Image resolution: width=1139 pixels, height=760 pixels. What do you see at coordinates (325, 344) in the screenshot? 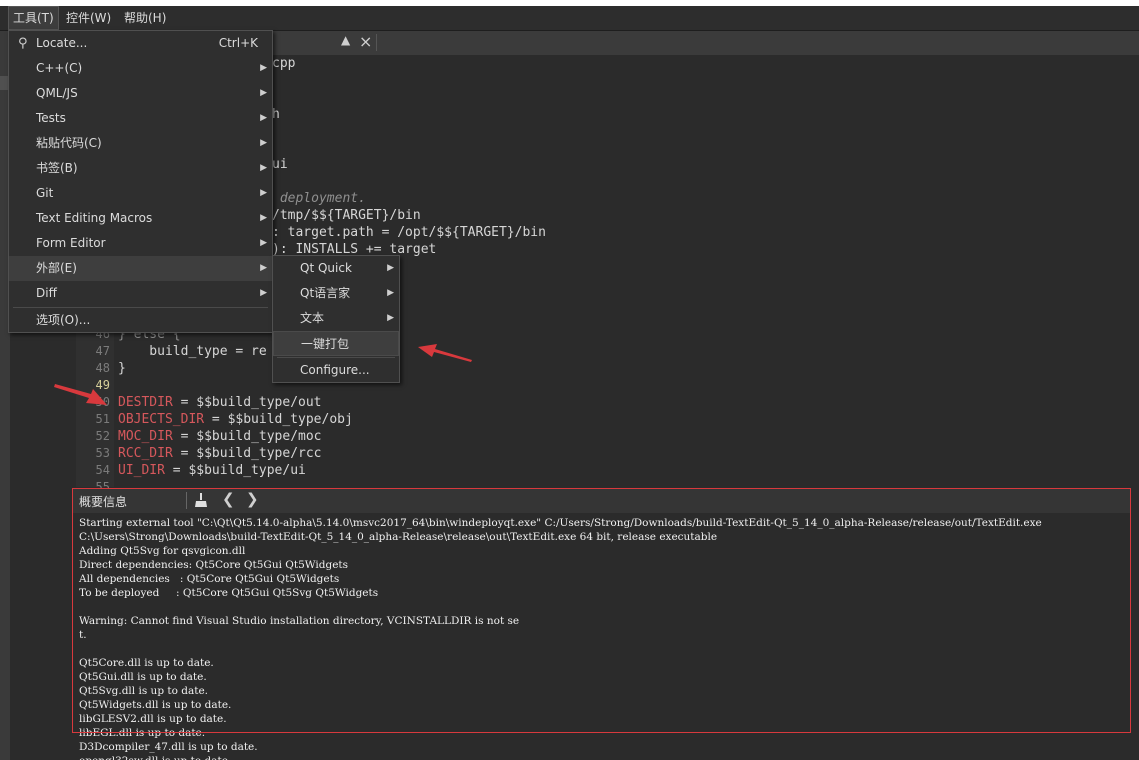
I see `menu-item-label: 一键打包` at bounding box center [325, 344].